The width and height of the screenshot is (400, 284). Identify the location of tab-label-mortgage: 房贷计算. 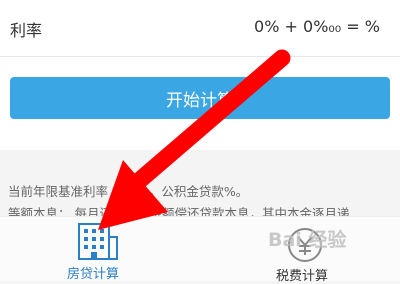
(93, 274).